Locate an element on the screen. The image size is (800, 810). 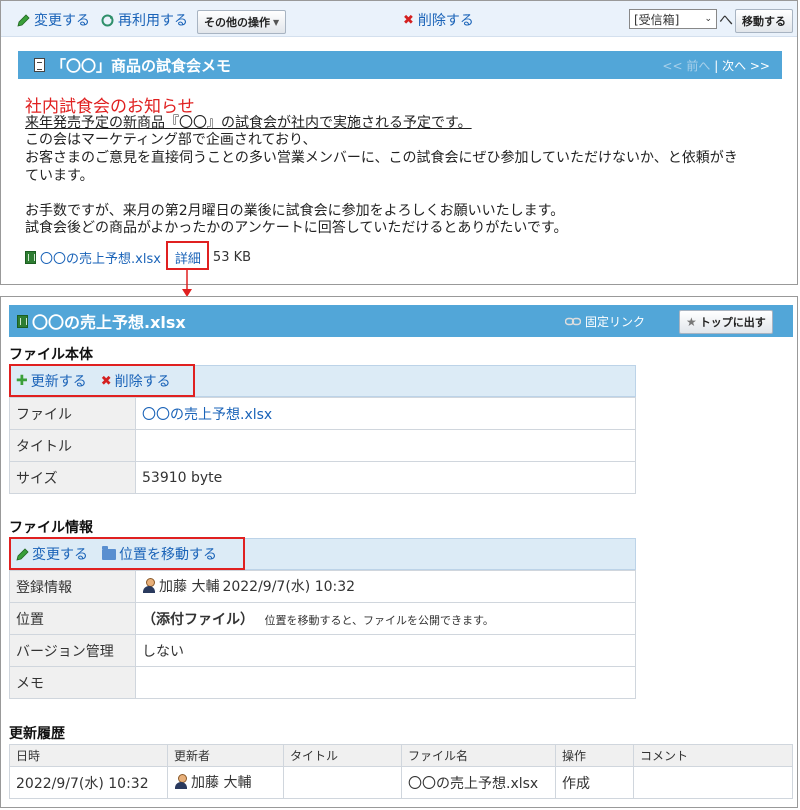
close-icon: ✖ is located at coordinates (408, 20).